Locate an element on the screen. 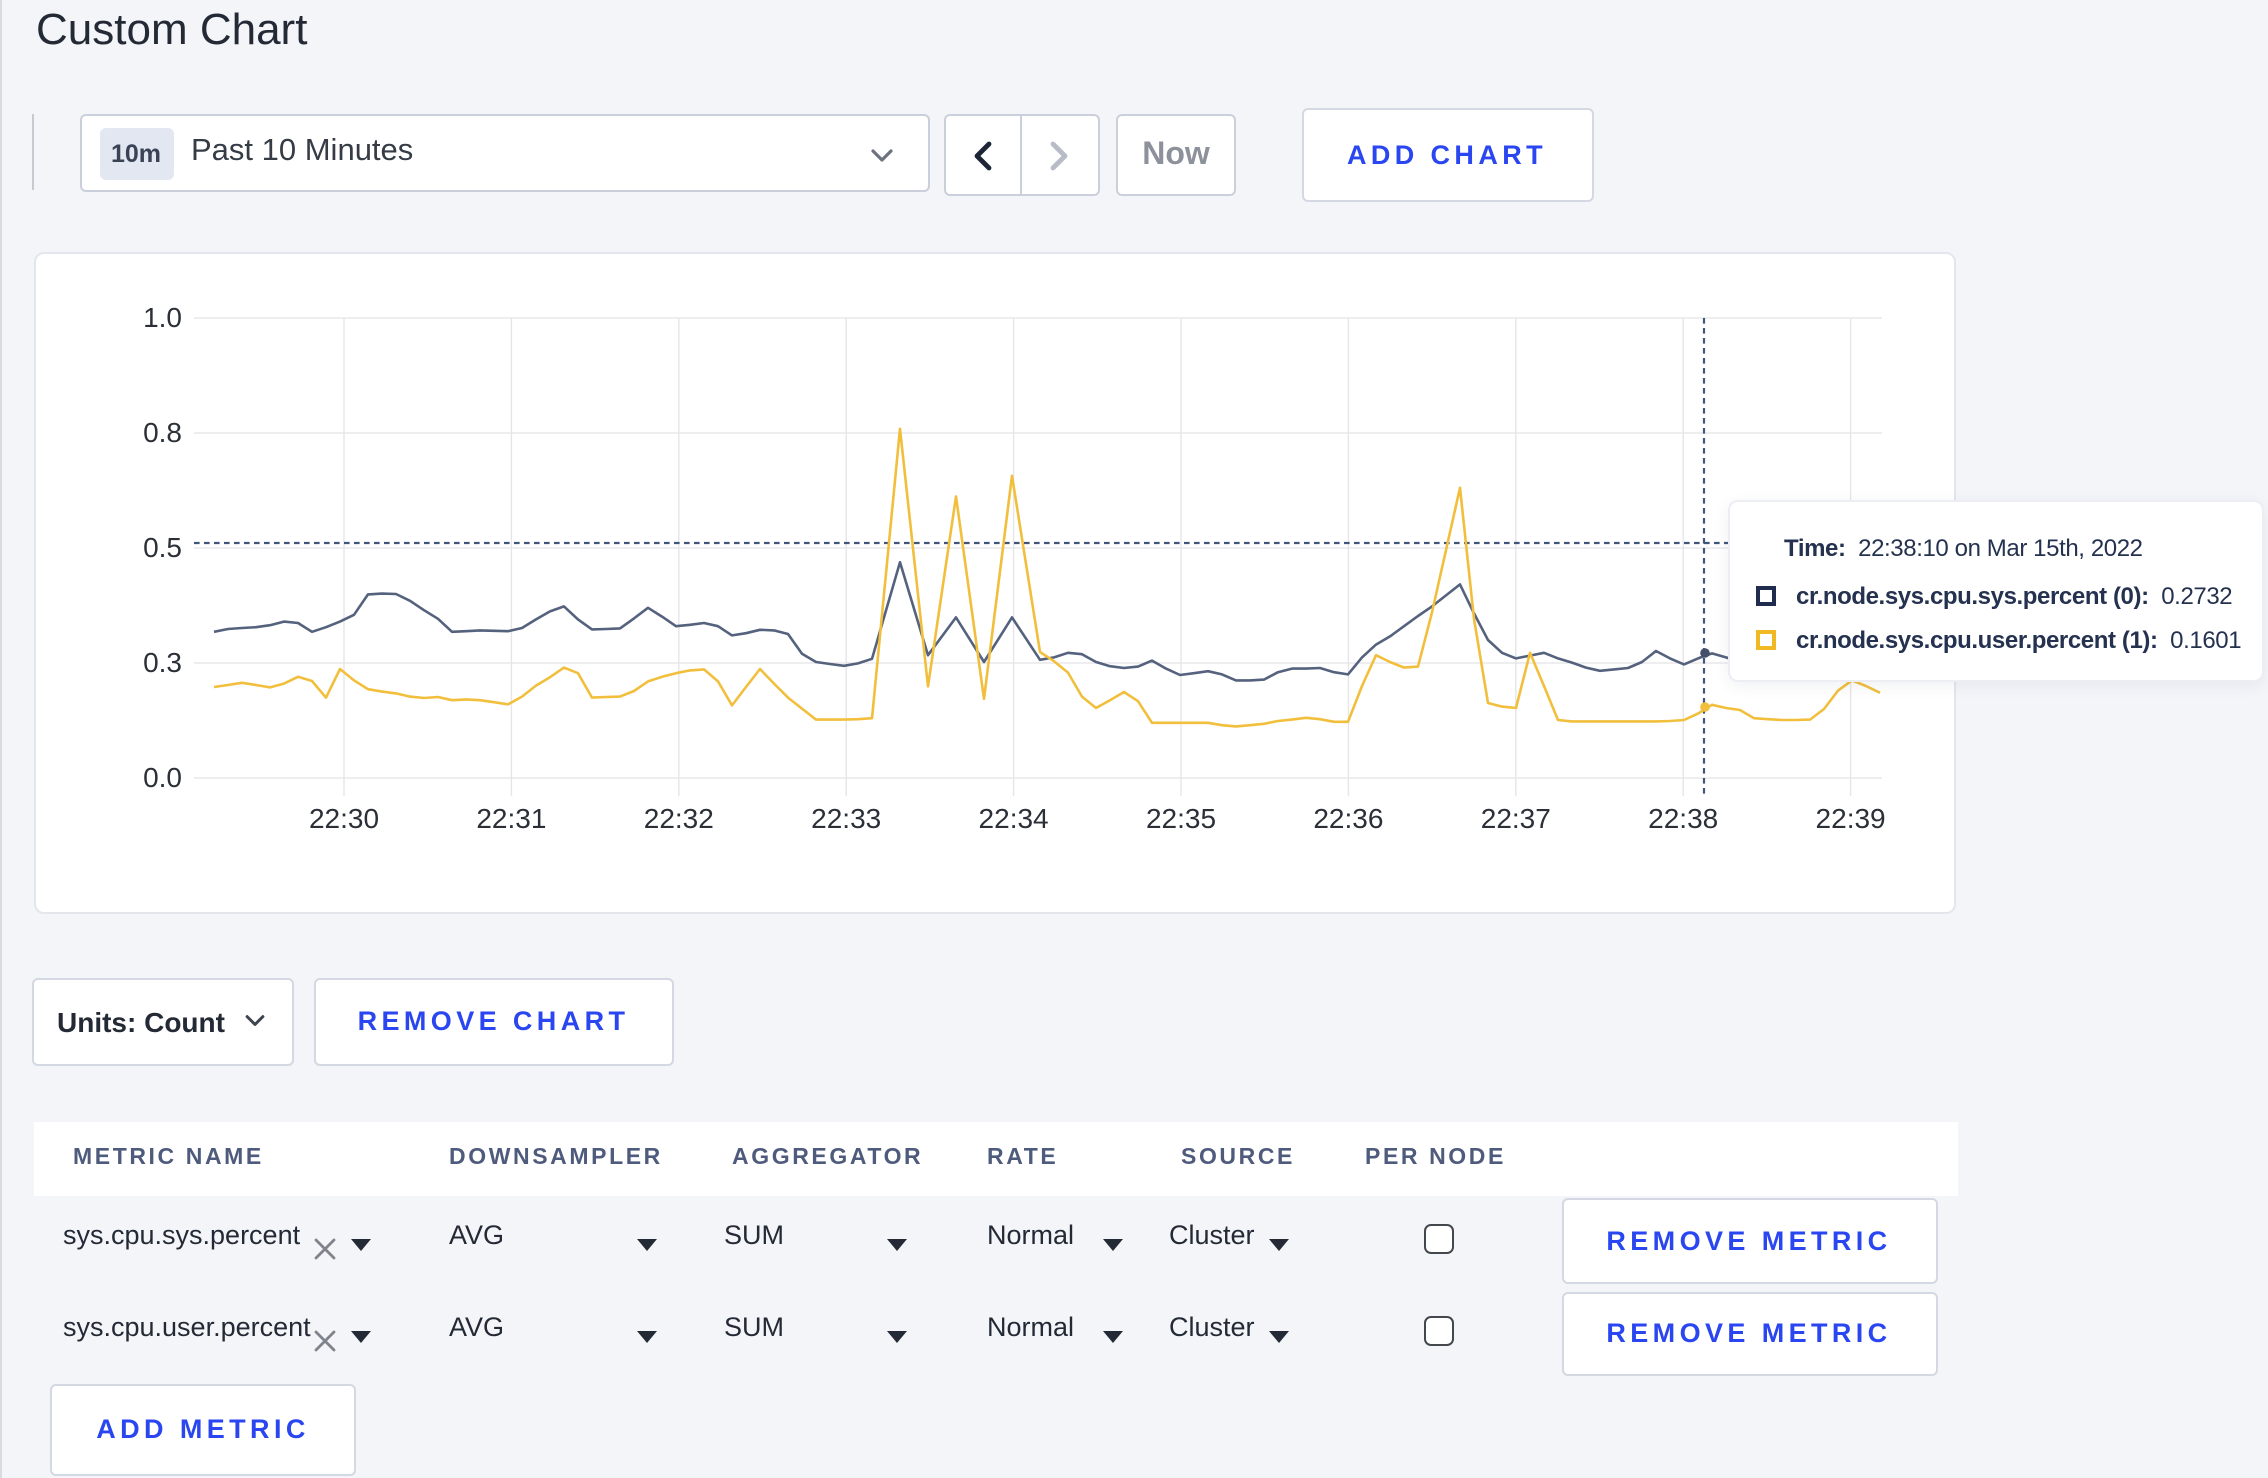 This screenshot has width=2268, height=1478. svg-text: 22:37 is located at coordinates (1516, 818).